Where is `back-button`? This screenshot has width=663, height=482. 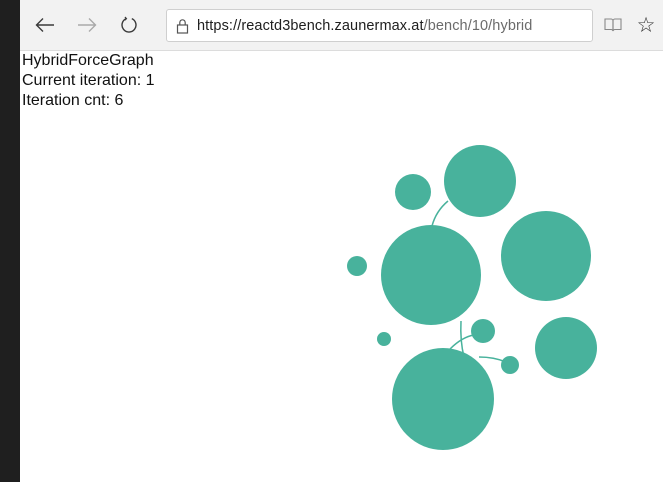
back-button is located at coordinates (45, 25).